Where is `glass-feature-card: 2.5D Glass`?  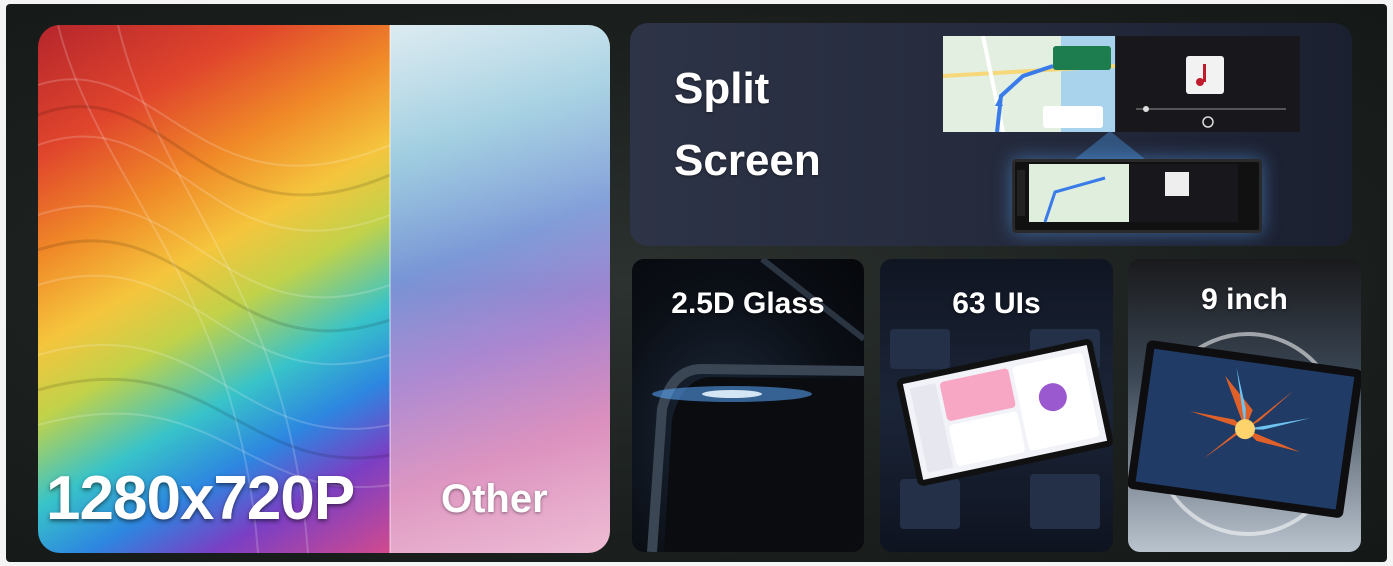
glass-feature-card: 2.5D Glass is located at coordinates (748, 405).